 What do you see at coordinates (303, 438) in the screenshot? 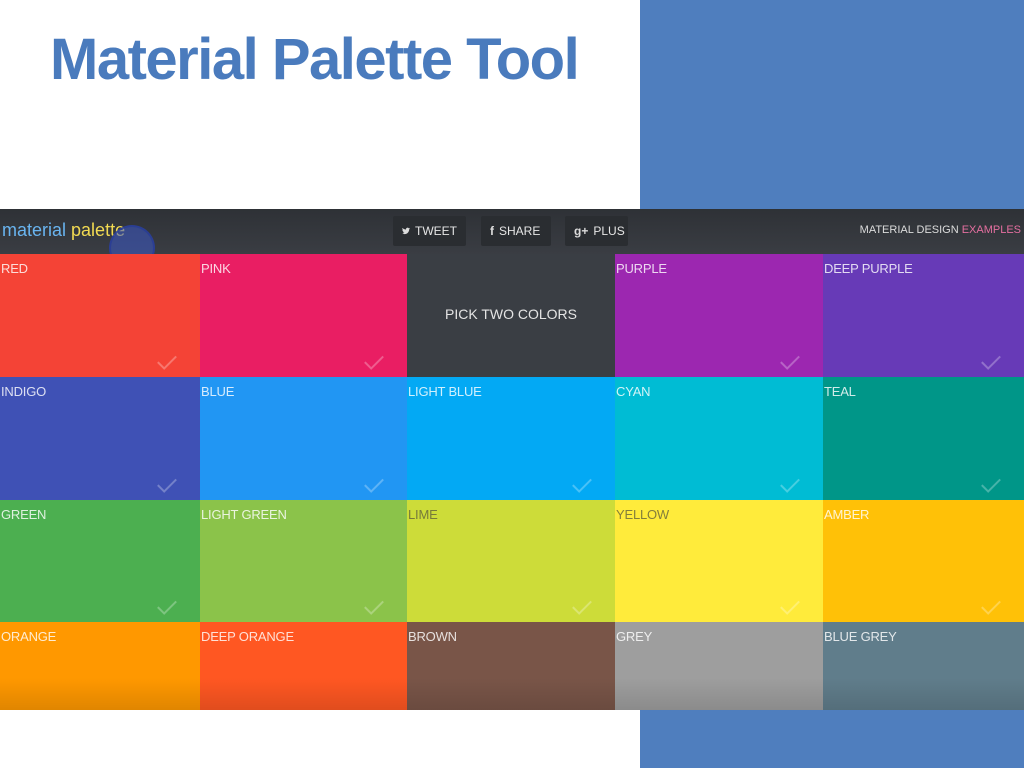
I see `swatch-blue: BLUE` at bounding box center [303, 438].